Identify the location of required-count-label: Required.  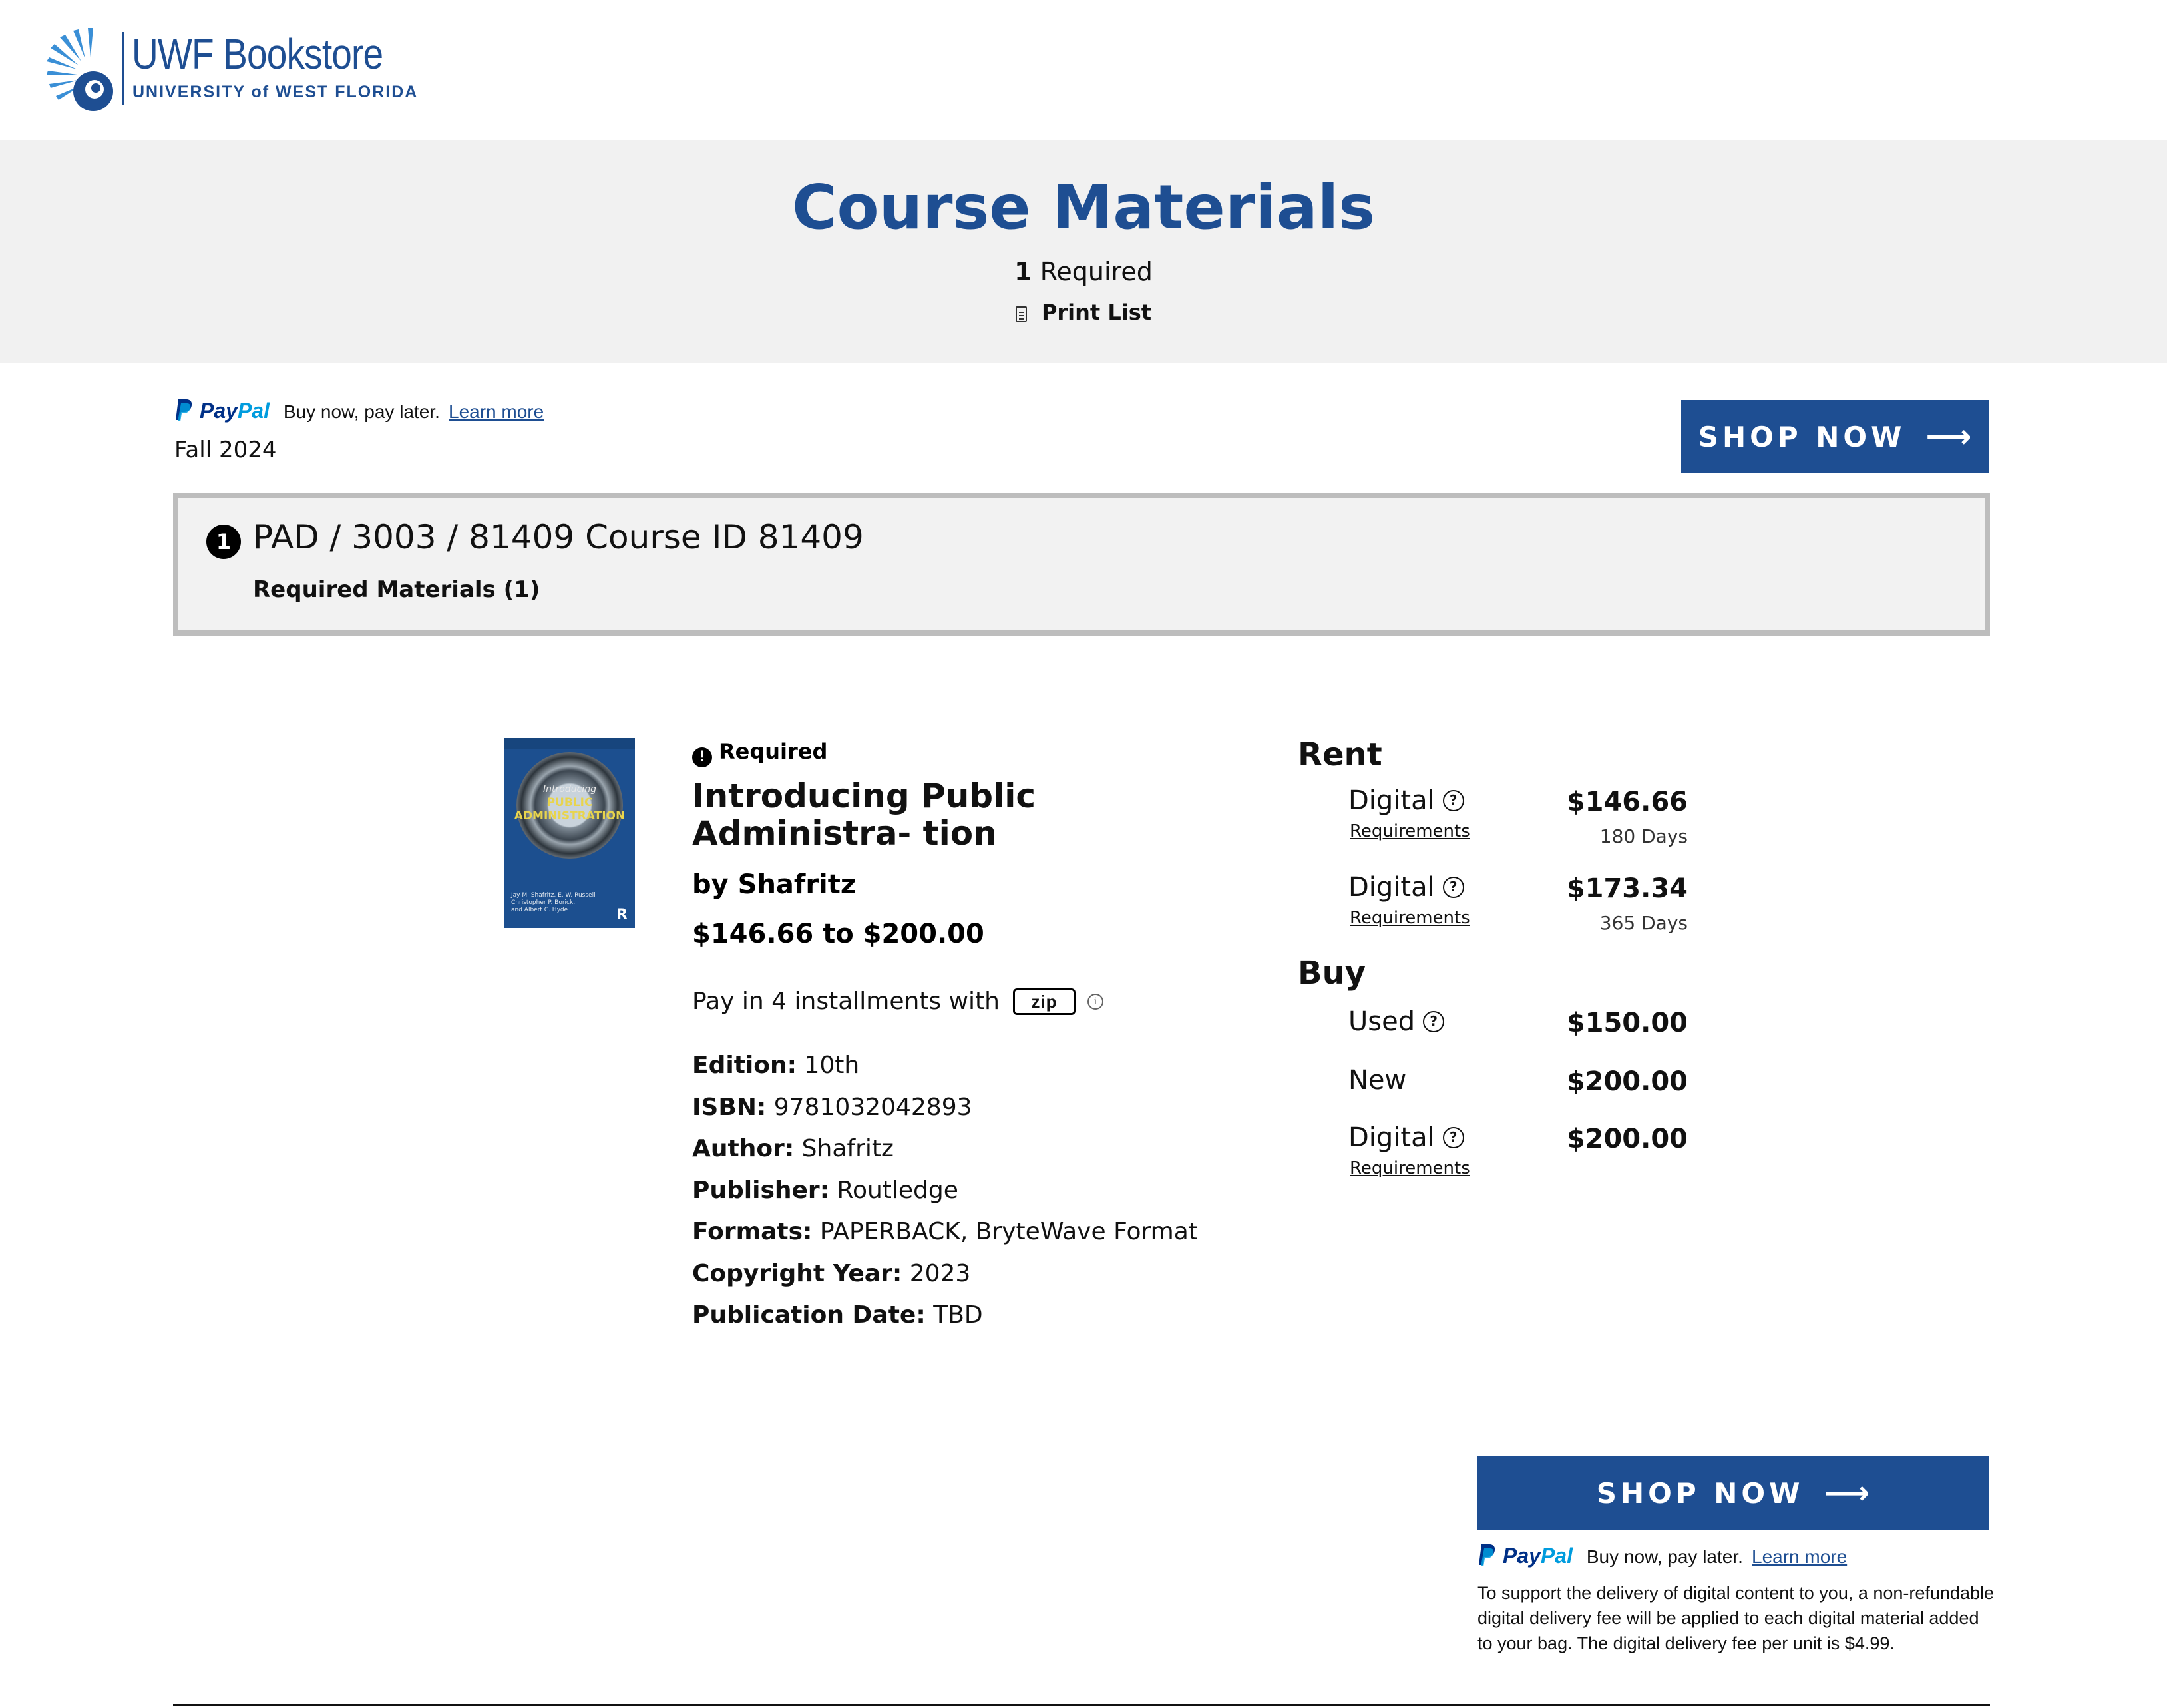
(1097, 271).